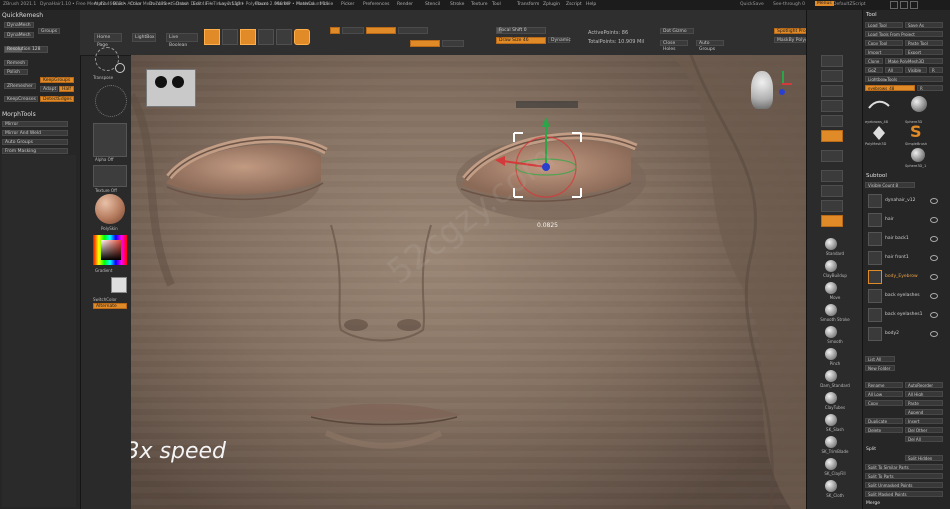 This screenshot has width=950, height=509. Describe the element at coordinates (924, 412) in the screenshot. I see `append-button: Append` at that location.